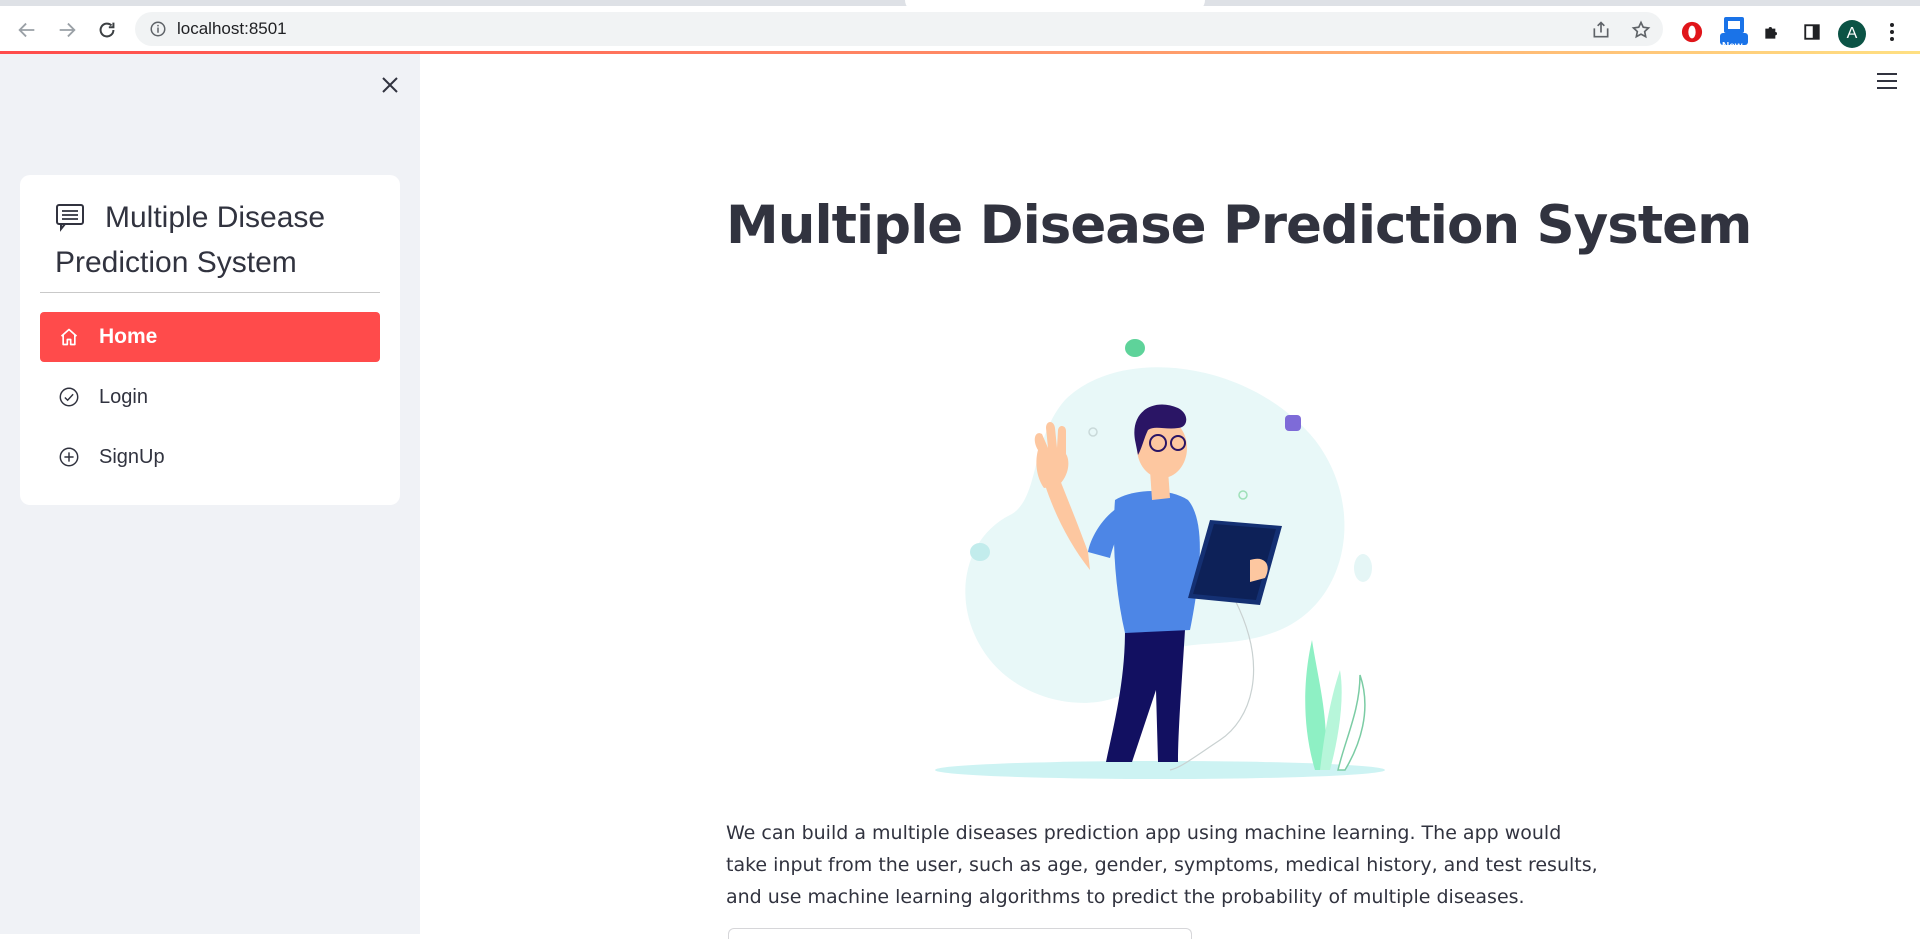 This screenshot has height=939, width=1920. I want to click on forward-button, so click(67, 30).